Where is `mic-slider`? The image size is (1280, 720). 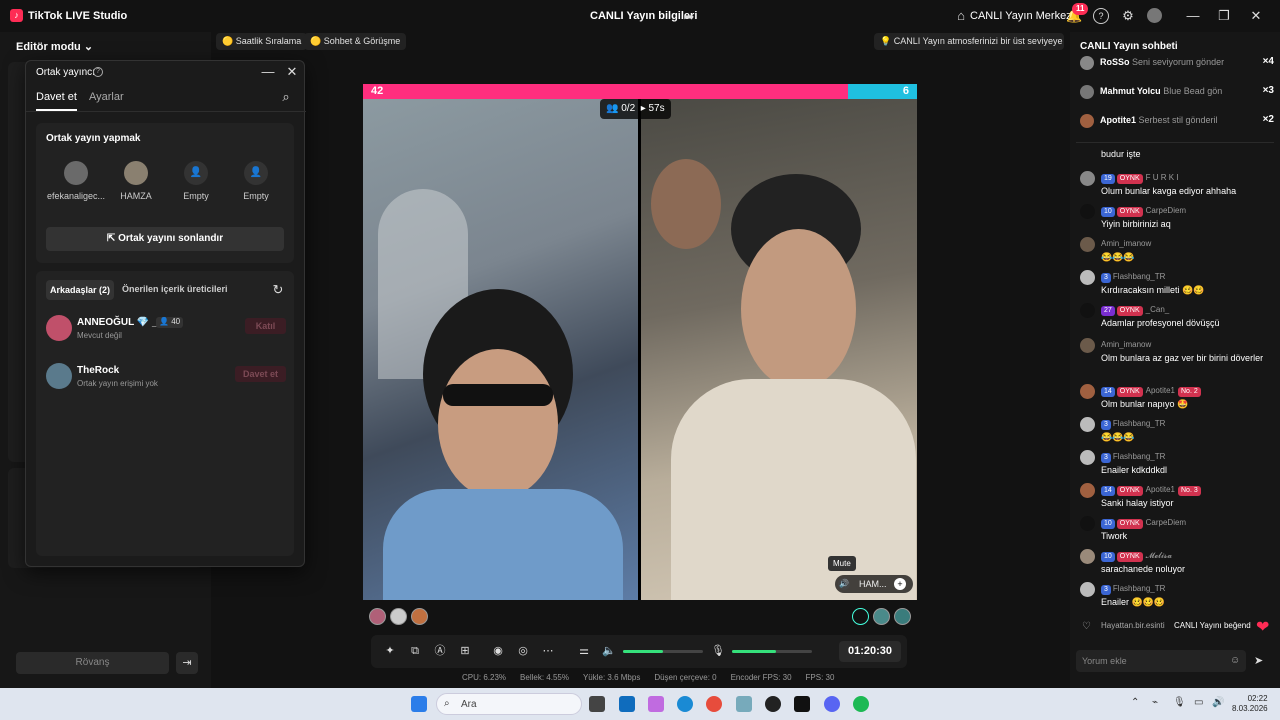
mic-slider is located at coordinates (772, 651).